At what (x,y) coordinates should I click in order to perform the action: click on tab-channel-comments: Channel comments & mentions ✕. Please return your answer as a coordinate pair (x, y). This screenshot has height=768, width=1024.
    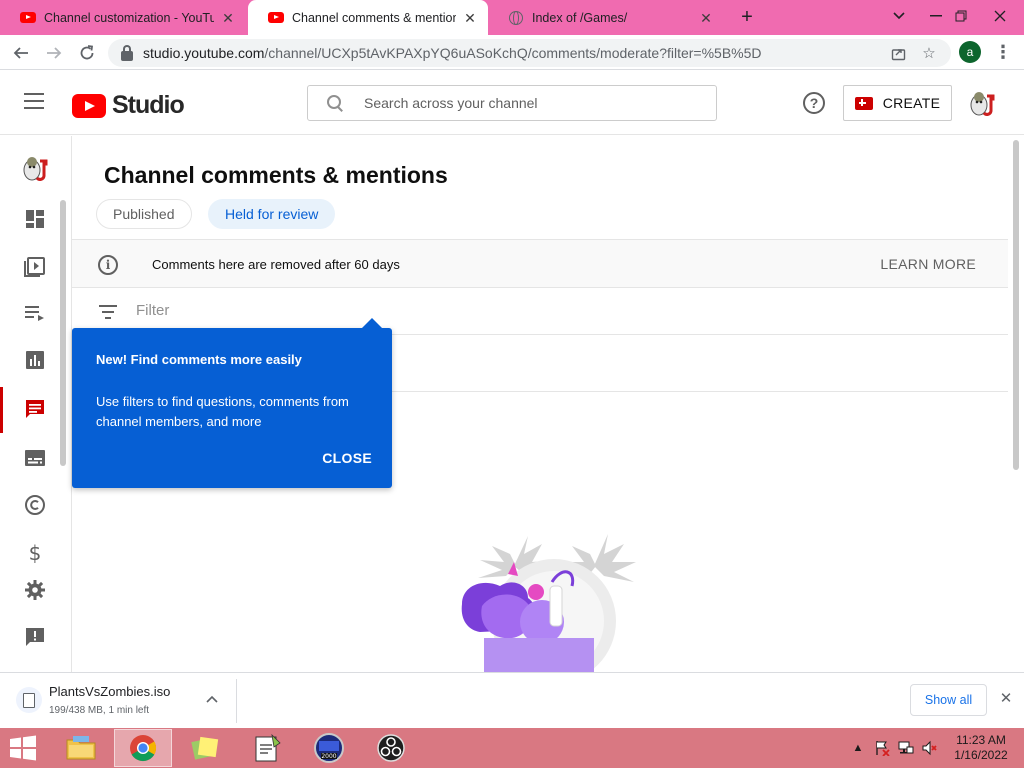
    Looking at the image, I should click on (368, 17).